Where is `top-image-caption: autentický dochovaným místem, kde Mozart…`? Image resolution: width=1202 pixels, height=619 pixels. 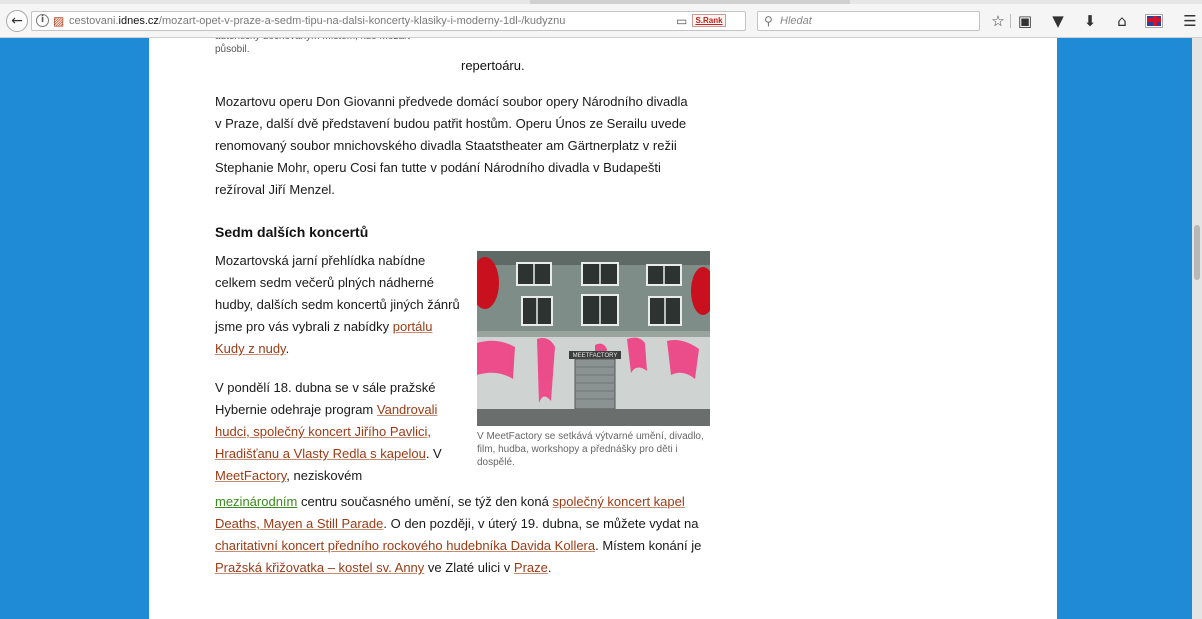 top-image-caption: autentický dochovaným místem, kde Mozart… is located at coordinates (312, 46).